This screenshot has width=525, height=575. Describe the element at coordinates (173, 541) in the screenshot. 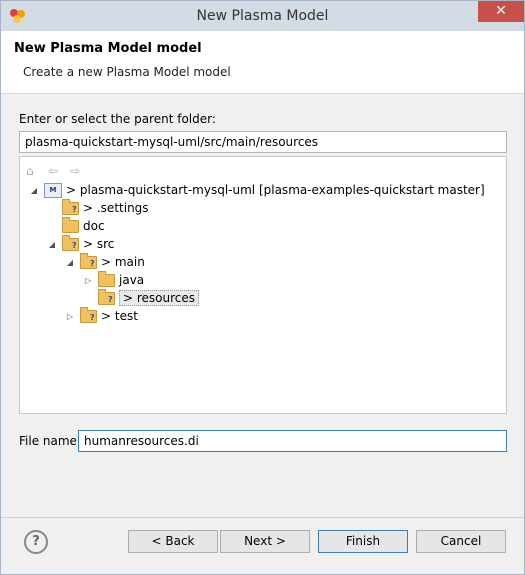

I see `back-button: < Back` at that location.